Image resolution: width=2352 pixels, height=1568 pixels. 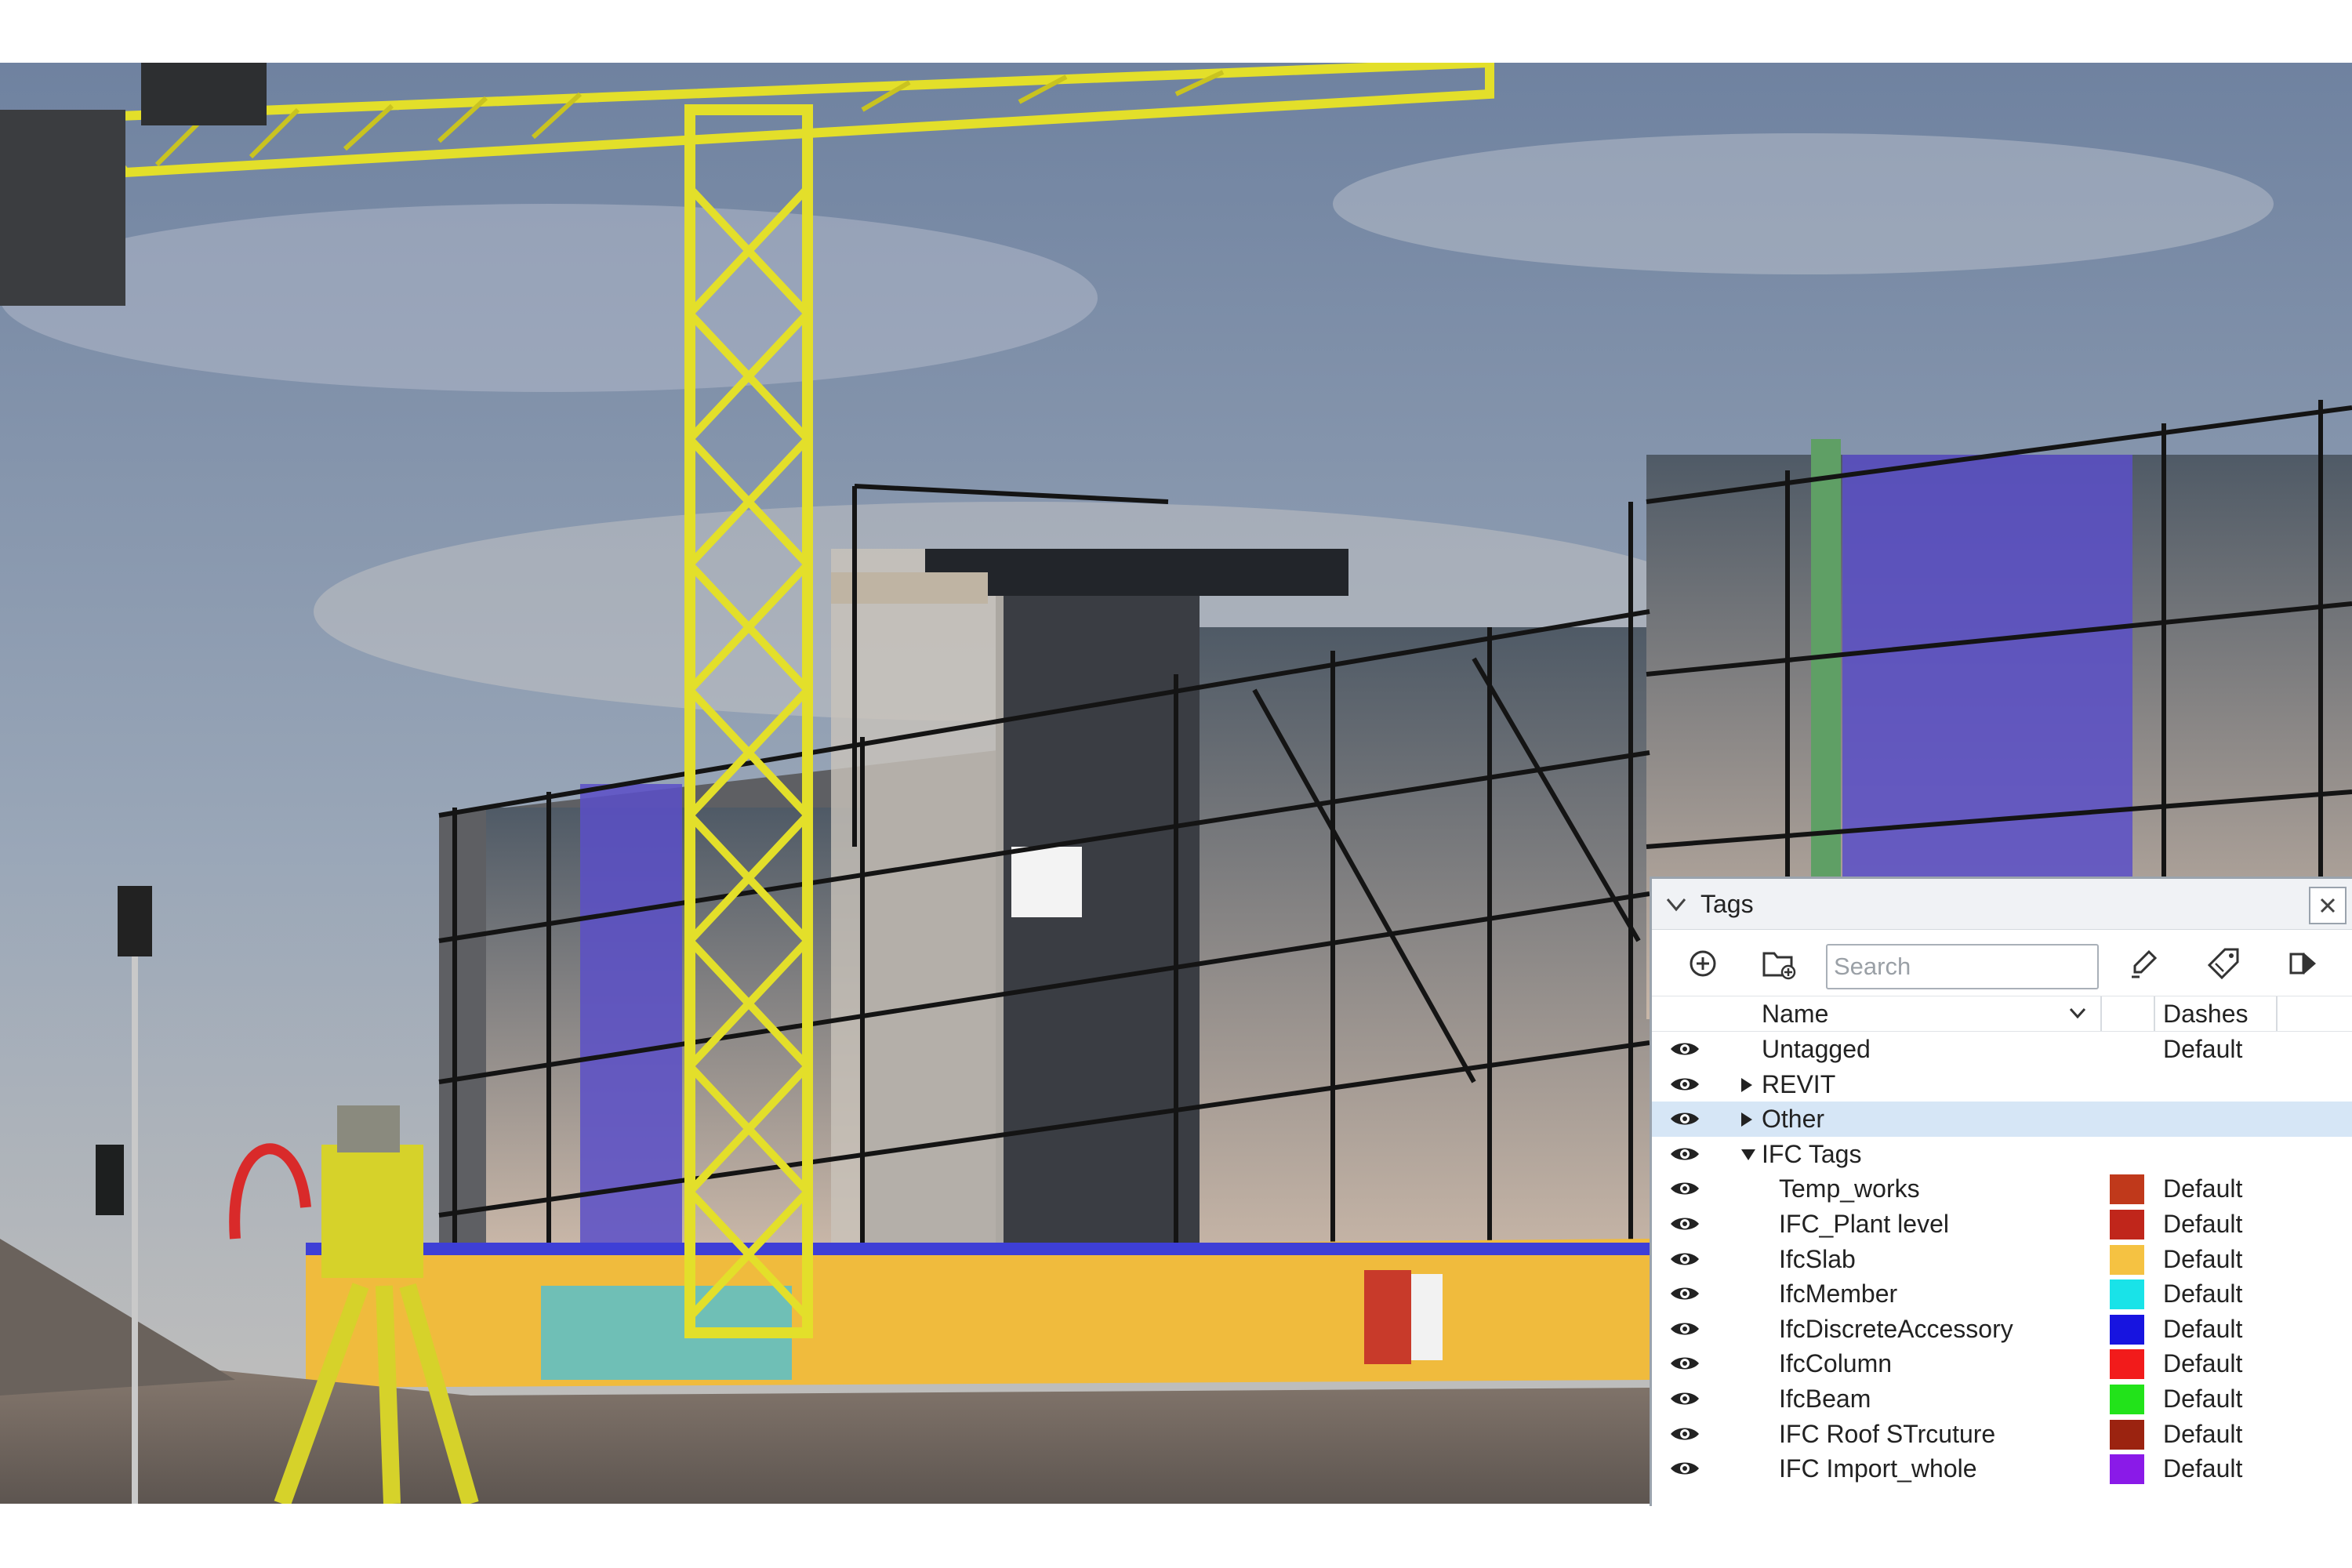 What do you see at coordinates (2002, 1119) in the screenshot?
I see `tag-row: Other` at bounding box center [2002, 1119].